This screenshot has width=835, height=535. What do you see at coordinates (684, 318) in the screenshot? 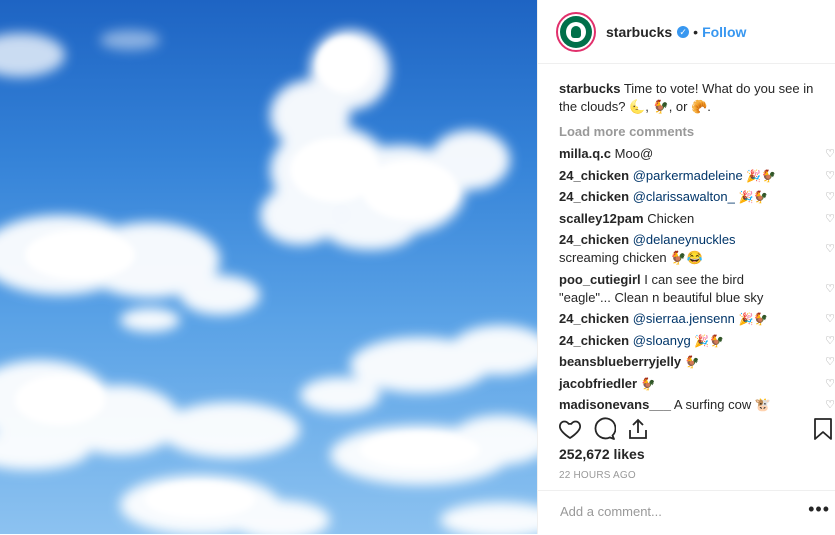
I see `comment-mention: @sierraa.jensenn` at bounding box center [684, 318].